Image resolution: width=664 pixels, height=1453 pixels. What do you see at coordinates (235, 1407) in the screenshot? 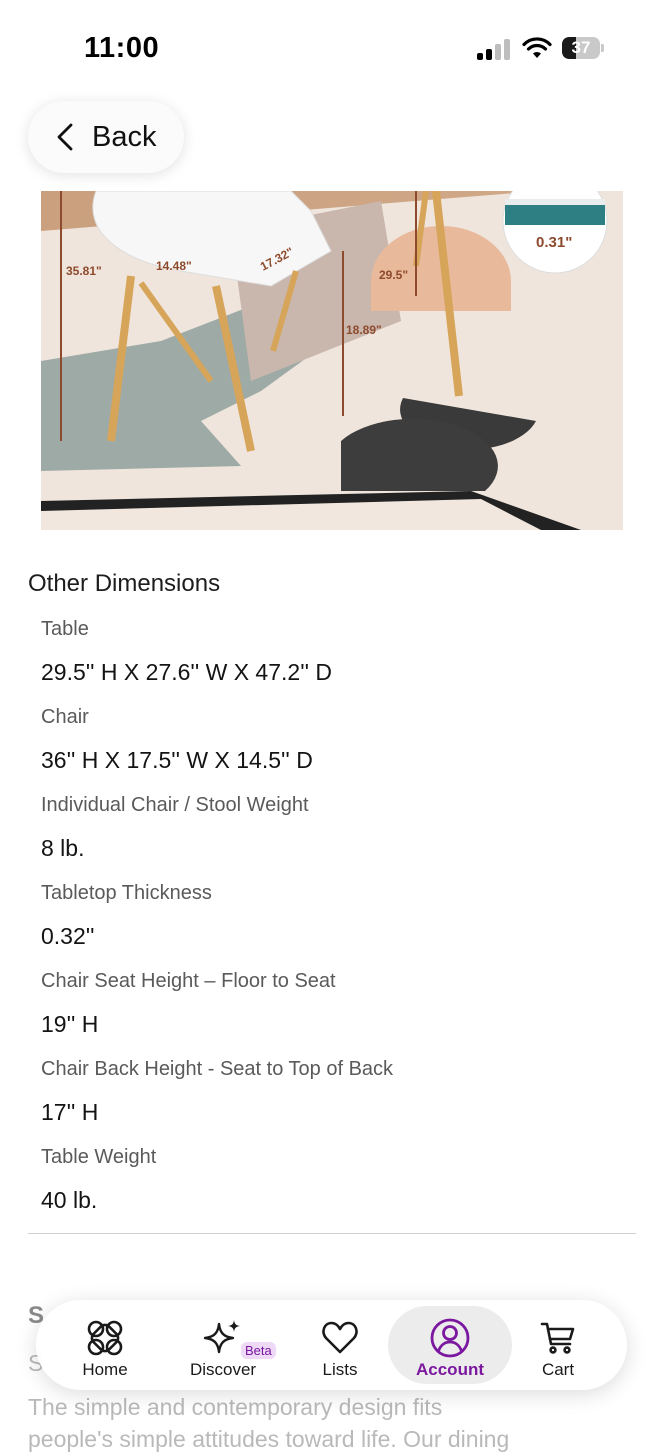
I see `description-text: The simple and contemporary design fits` at bounding box center [235, 1407].